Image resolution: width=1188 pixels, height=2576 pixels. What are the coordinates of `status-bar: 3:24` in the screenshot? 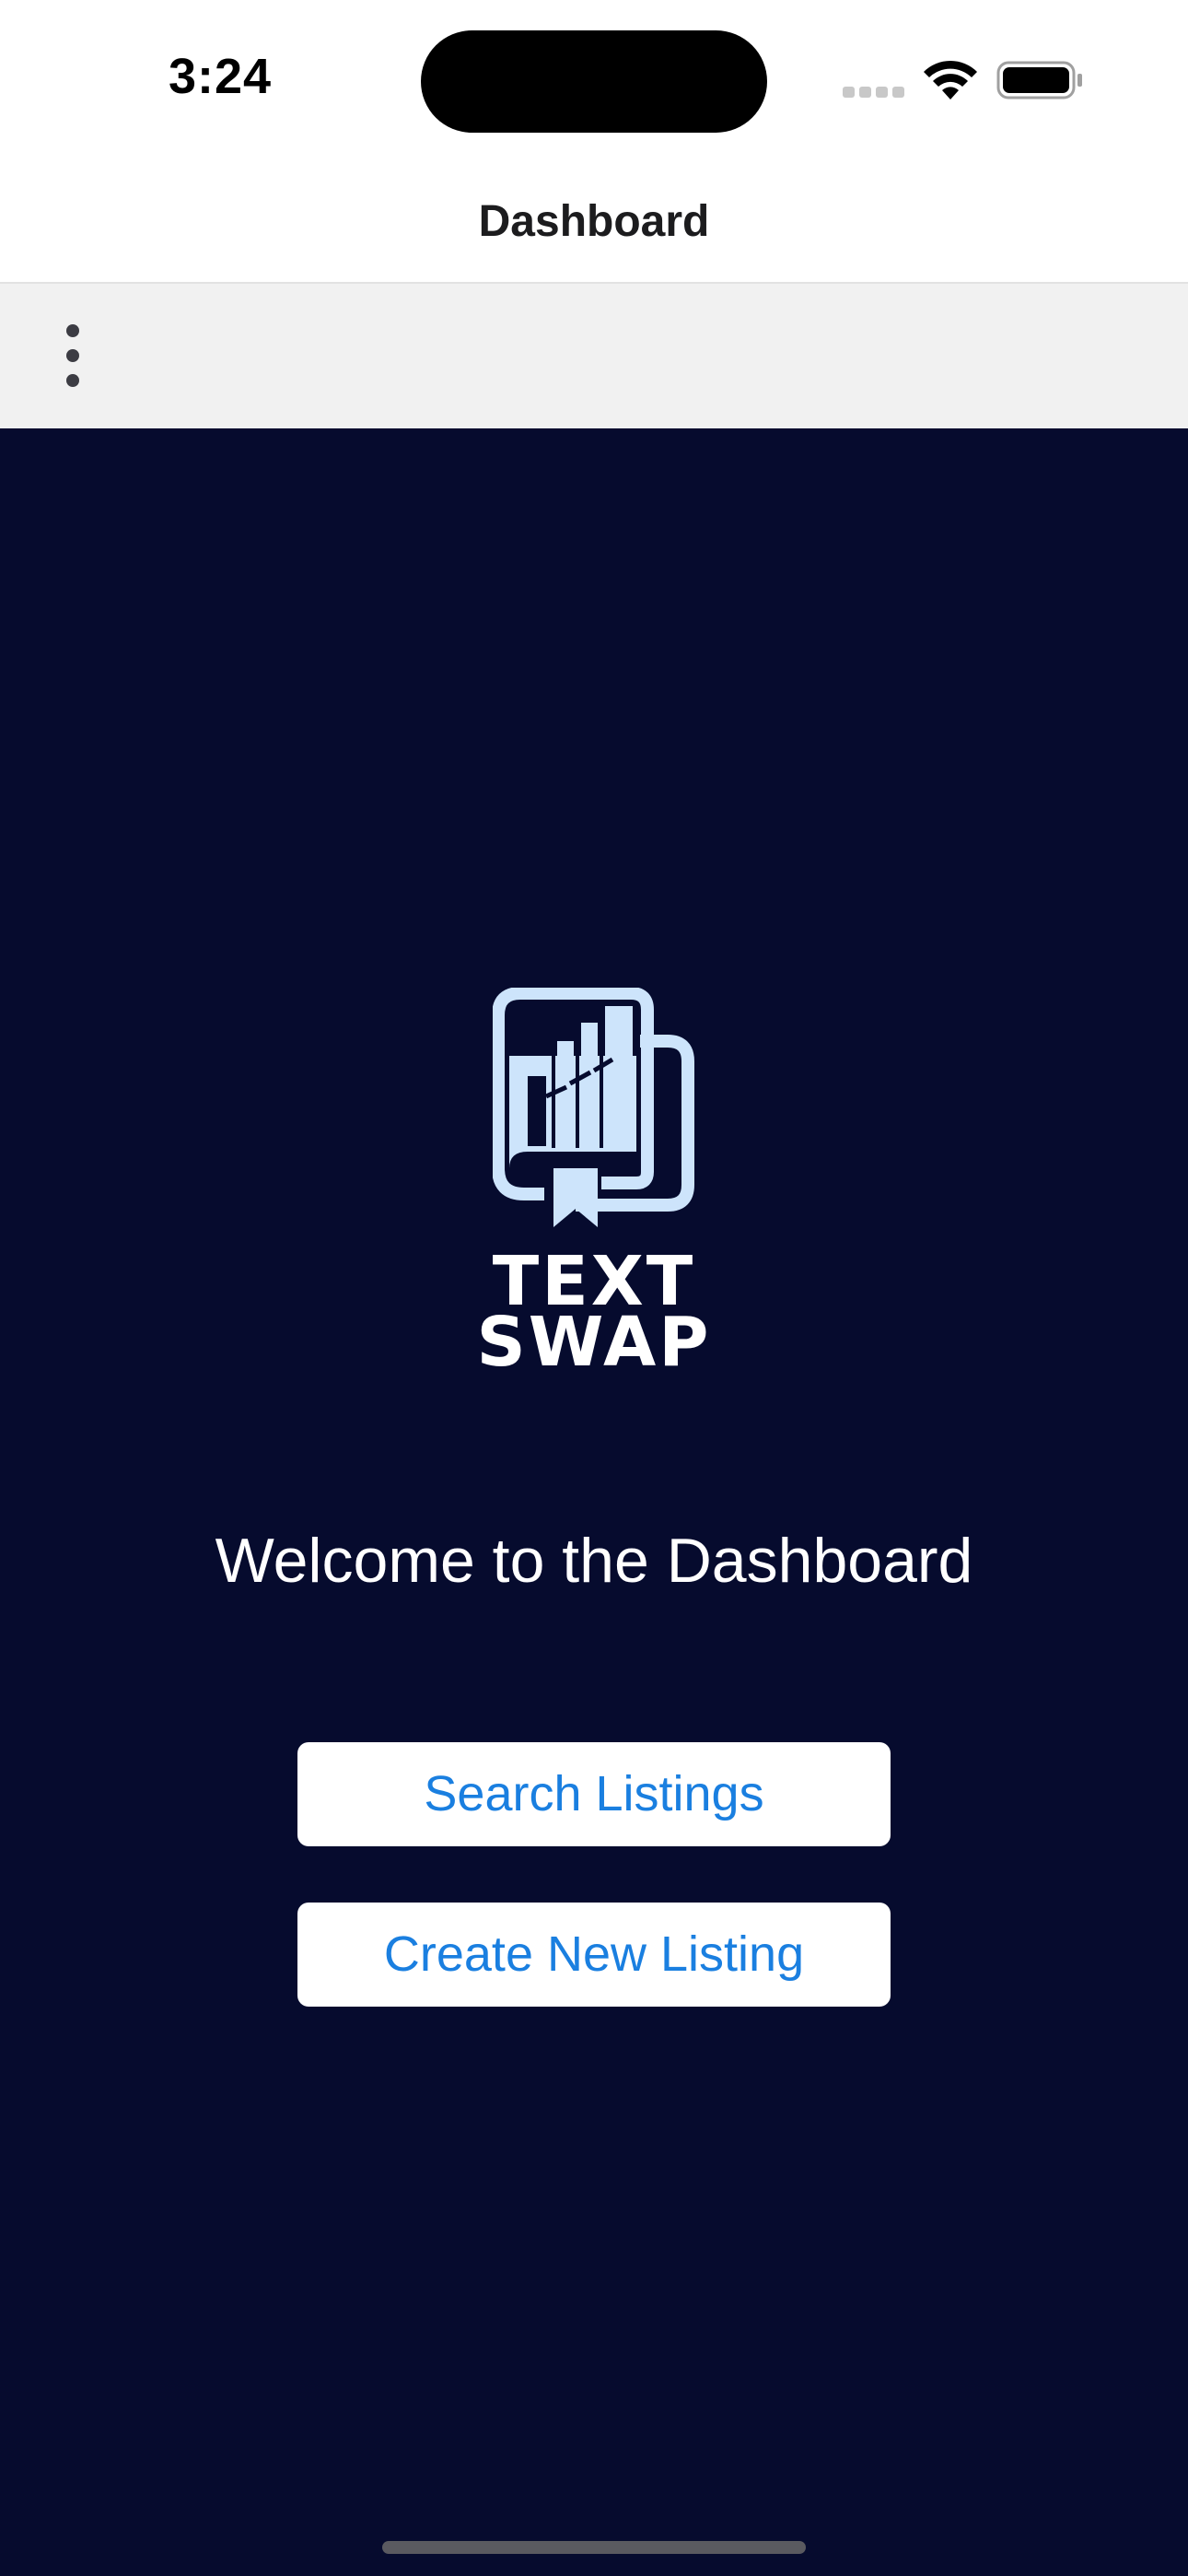 It's located at (594, 80).